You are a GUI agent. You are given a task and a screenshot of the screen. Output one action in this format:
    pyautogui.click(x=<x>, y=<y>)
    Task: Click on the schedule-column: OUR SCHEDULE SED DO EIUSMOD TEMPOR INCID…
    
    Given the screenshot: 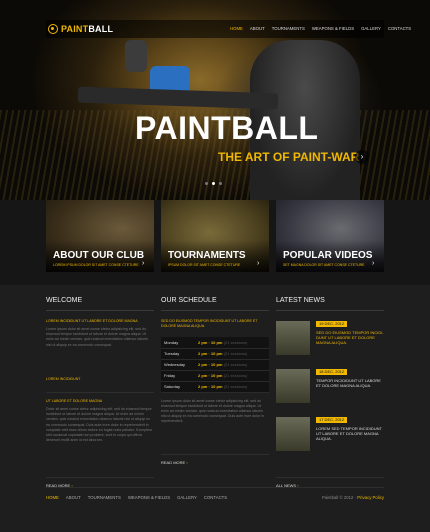 What is the action you would take?
    pyautogui.click(x=215, y=381)
    